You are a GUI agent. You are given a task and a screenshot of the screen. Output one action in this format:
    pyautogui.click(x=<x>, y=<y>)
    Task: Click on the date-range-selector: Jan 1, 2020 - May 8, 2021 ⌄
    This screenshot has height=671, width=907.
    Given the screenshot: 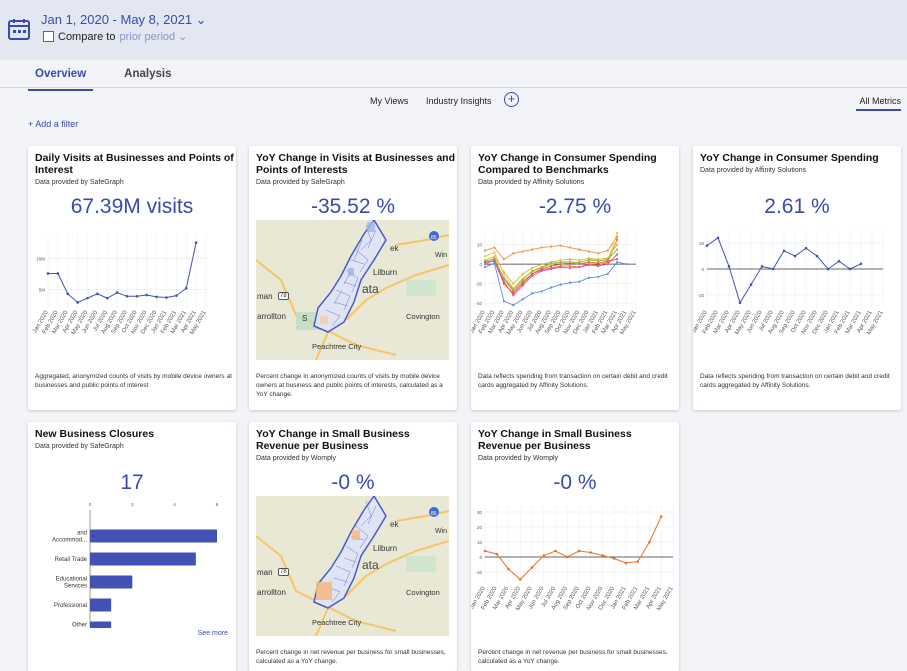 What is the action you would take?
    pyautogui.click(x=124, y=20)
    